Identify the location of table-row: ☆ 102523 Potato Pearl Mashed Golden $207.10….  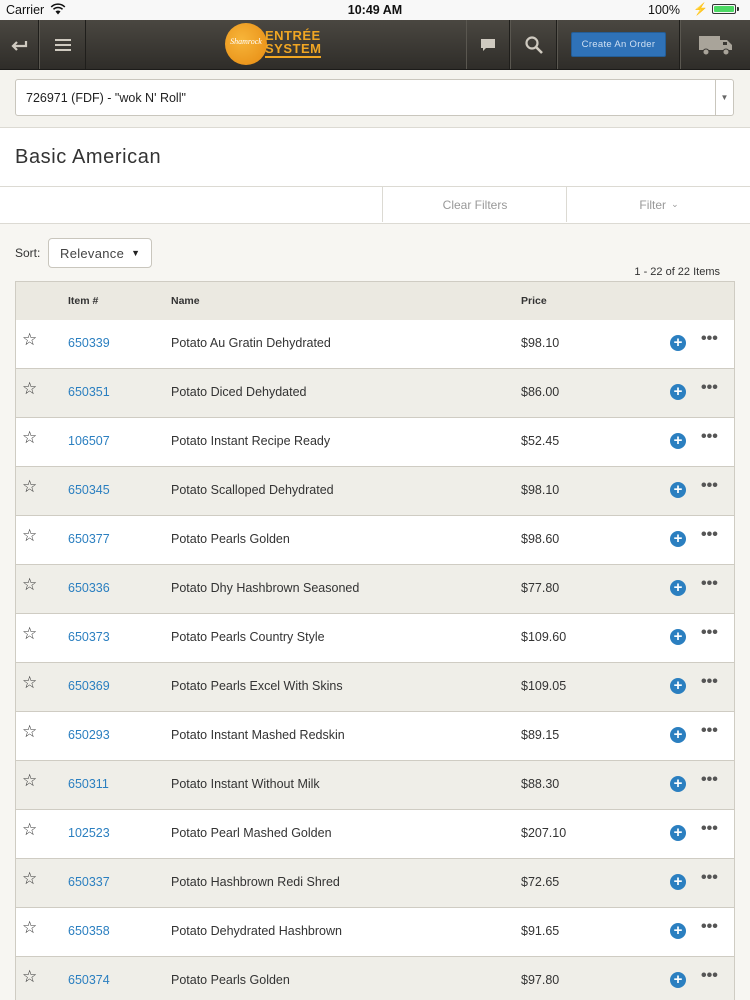
(375, 834).